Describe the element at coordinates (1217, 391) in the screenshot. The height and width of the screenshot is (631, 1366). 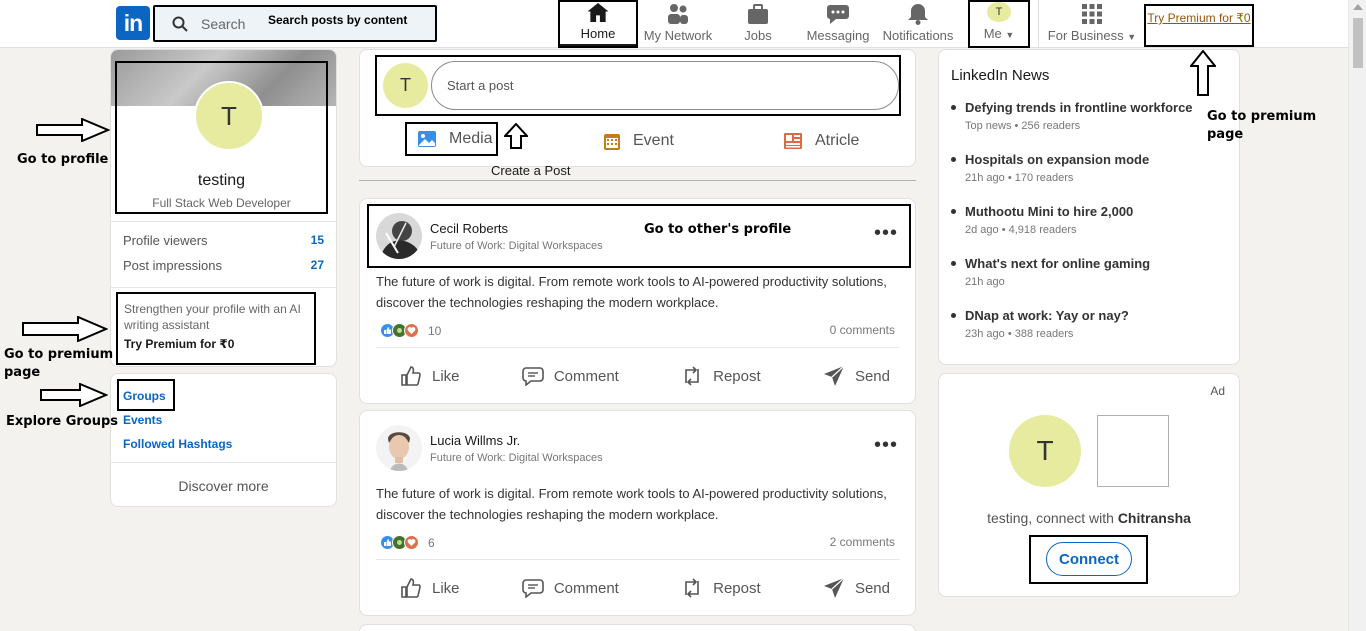
I see `ad-label: Ad` at that location.